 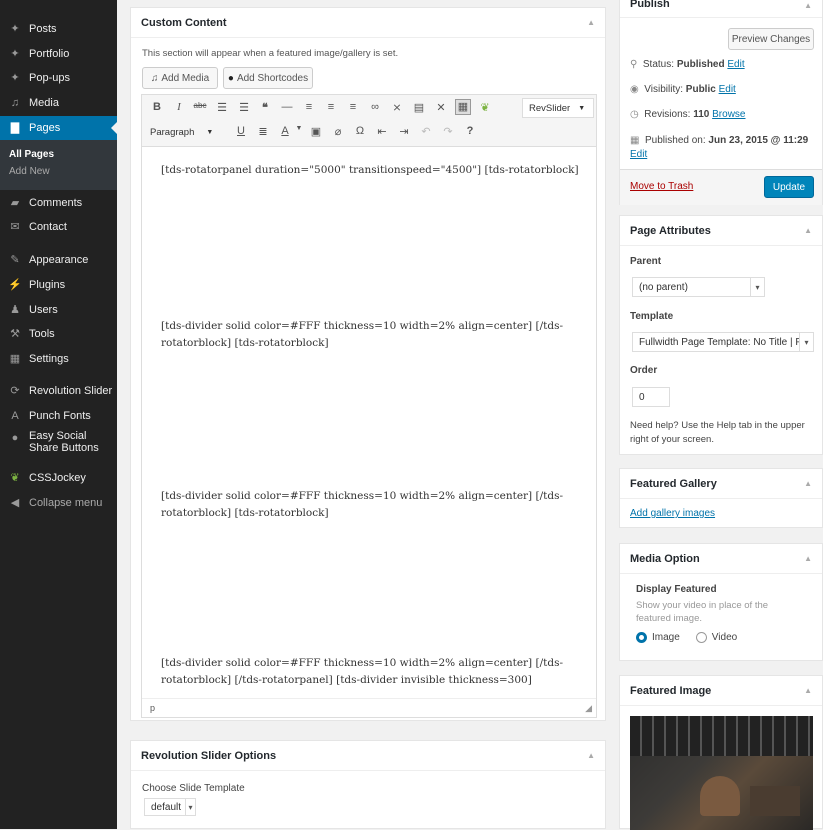 What do you see at coordinates (721, 559) in the screenshot?
I see `media-option-header: Media Option ▲` at bounding box center [721, 559].